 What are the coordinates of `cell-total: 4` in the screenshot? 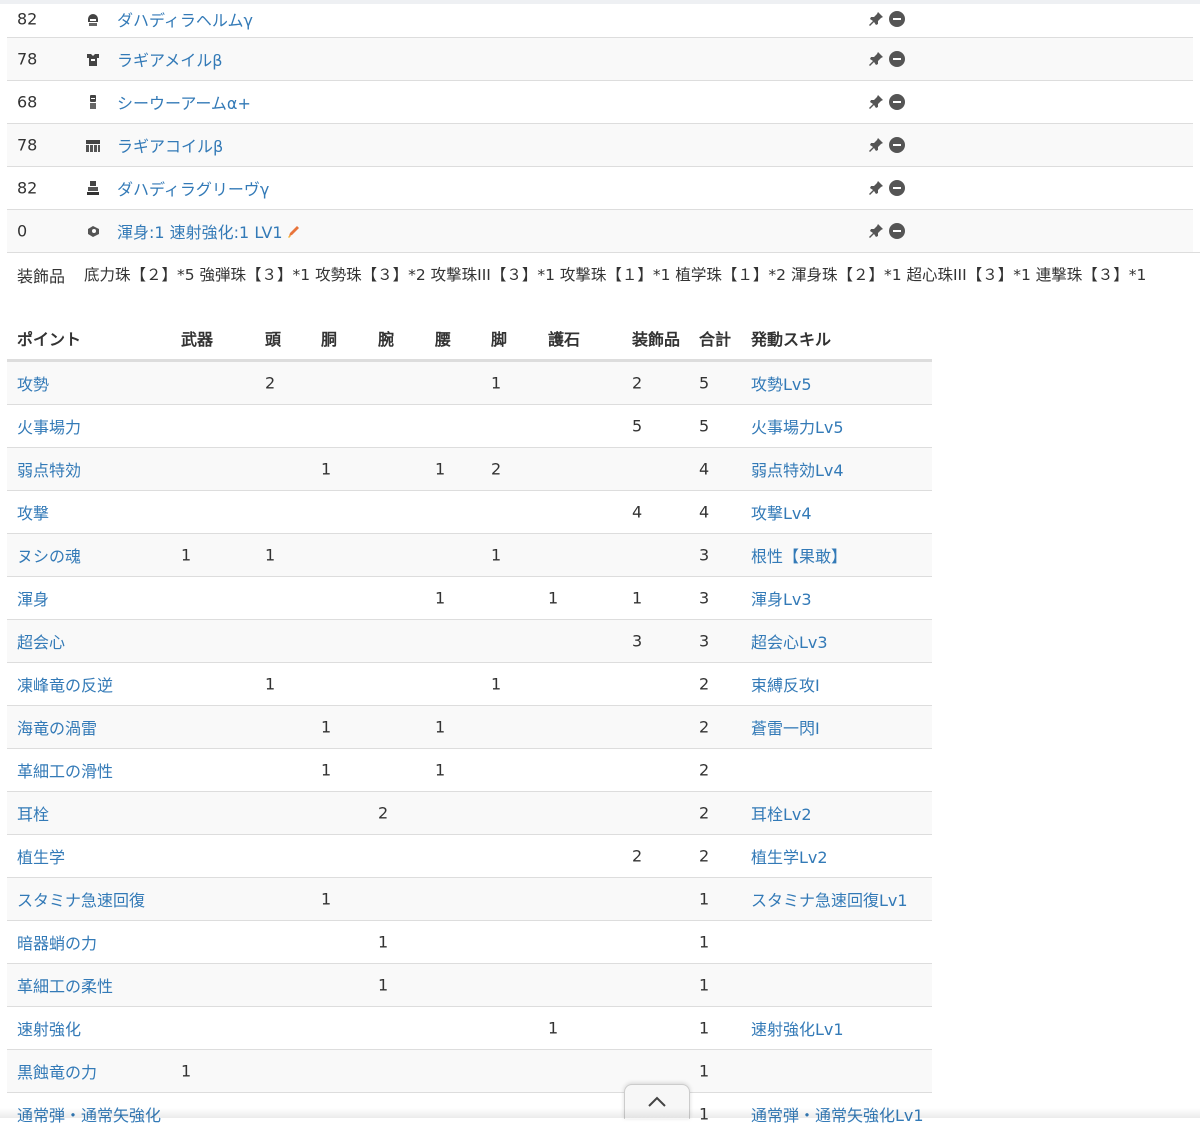 It's located at (704, 469).